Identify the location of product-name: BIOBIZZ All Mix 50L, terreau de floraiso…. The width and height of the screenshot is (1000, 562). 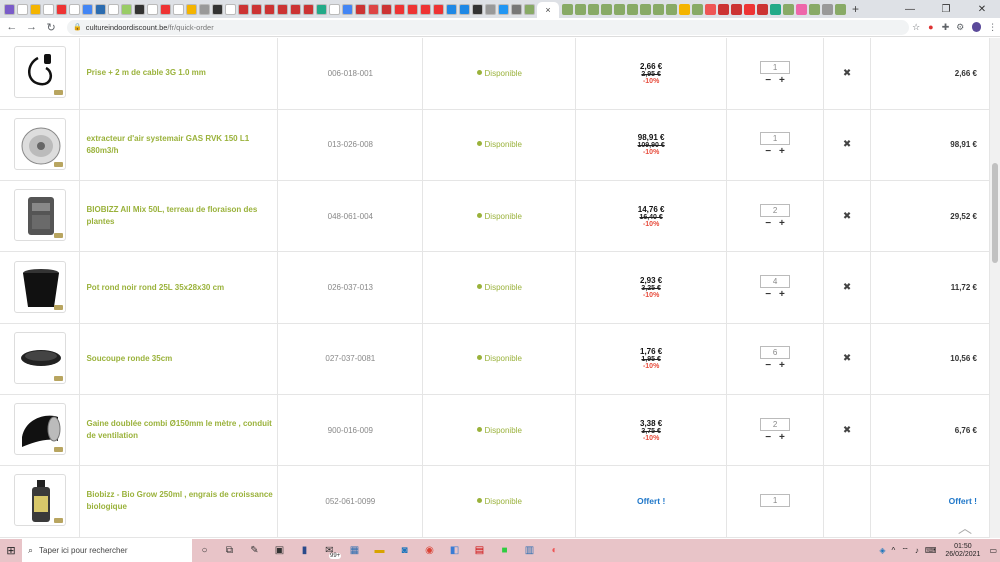
(179, 216).